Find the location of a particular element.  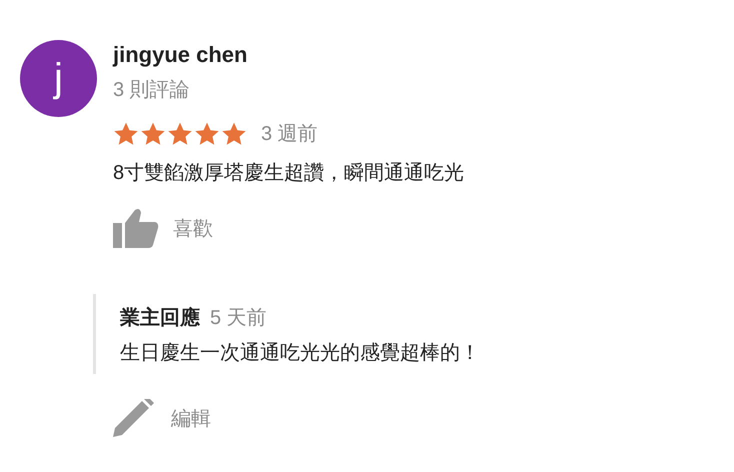

thumbs-up-icon is located at coordinates (136, 228).